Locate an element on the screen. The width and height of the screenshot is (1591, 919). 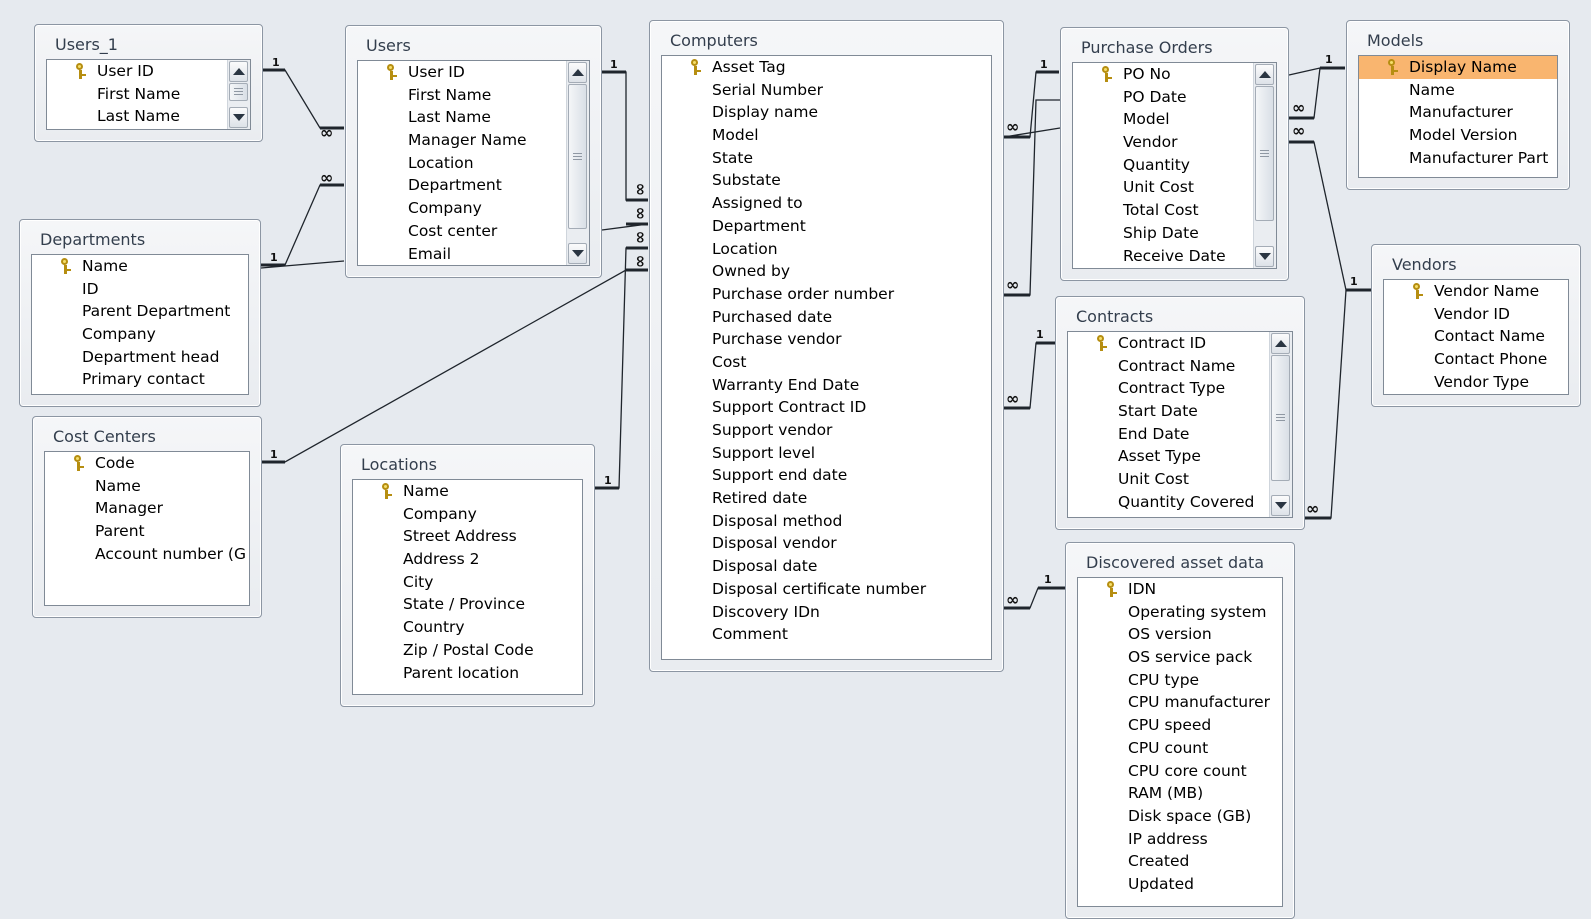
table-title: Vendors is located at coordinates (1424, 264).